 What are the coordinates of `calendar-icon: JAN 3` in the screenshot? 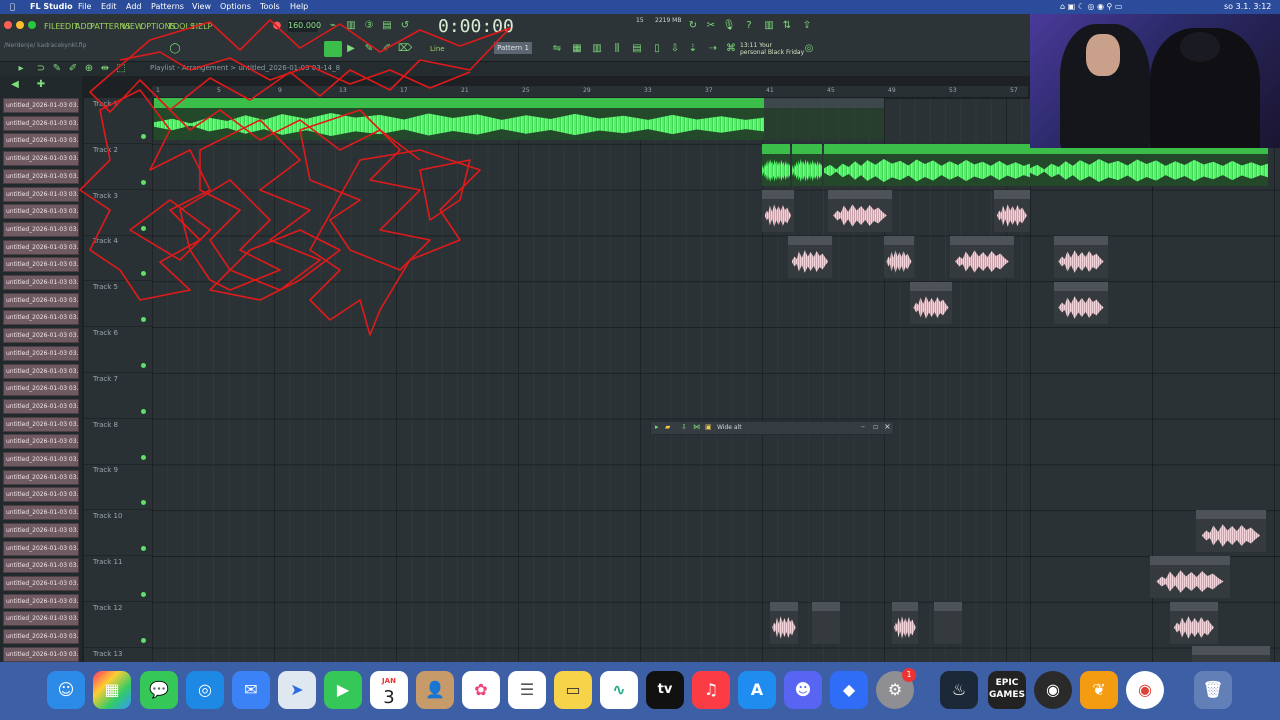 It's located at (389, 690).